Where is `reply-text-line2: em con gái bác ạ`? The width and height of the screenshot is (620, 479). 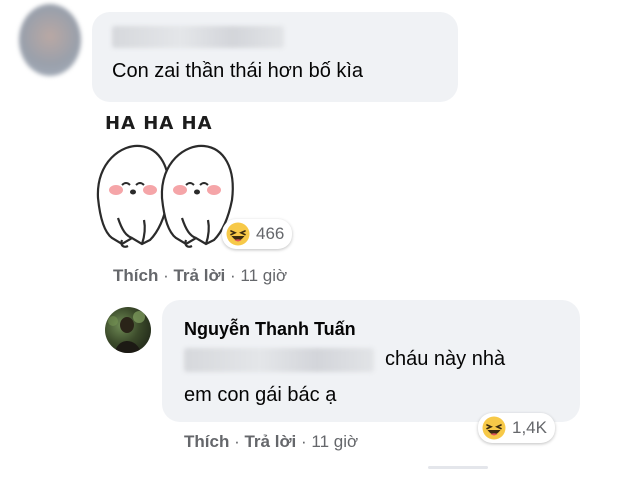 reply-text-line2: em con gái bác ạ is located at coordinates (260, 395).